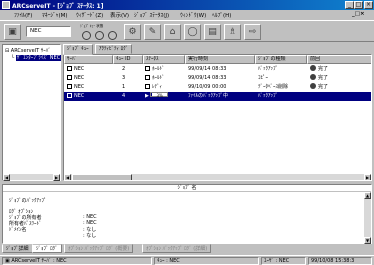 The width and height of the screenshot is (374, 265). I want to click on menu-file: ﾌｧｲﾙ(F), so click(23, 15).